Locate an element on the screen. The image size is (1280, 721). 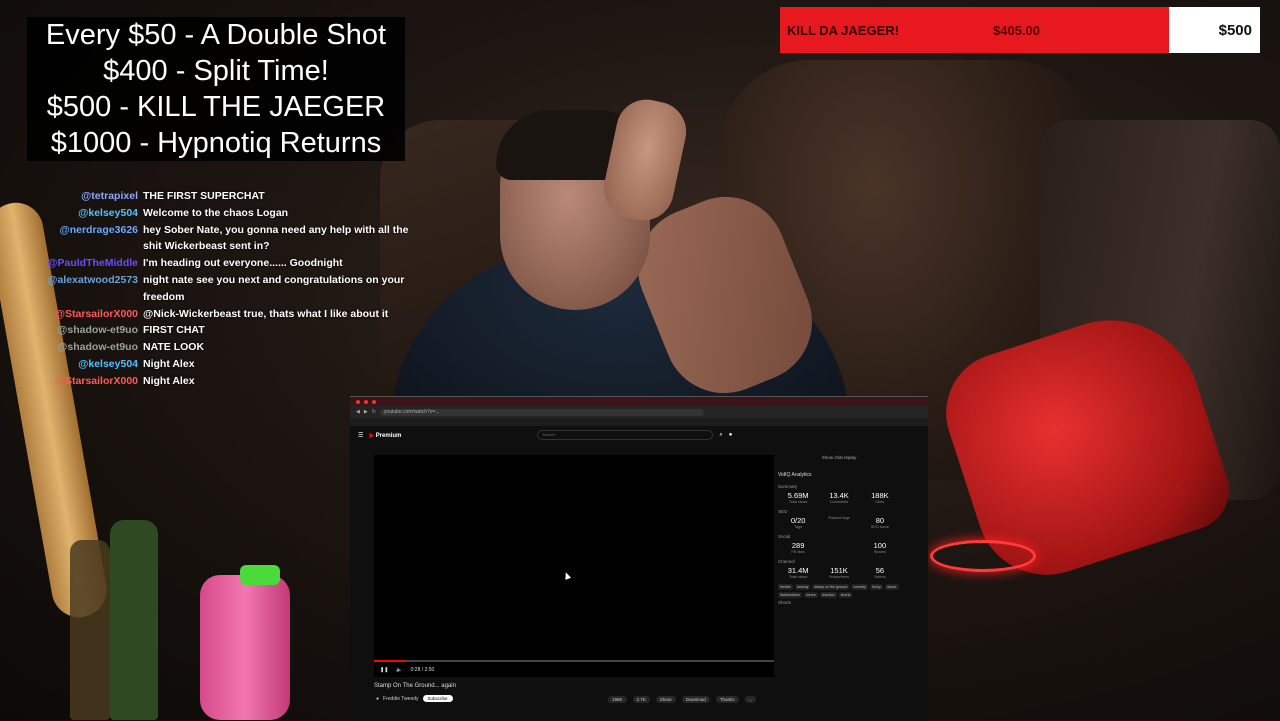
reload-icon: ↻ is located at coordinates (374, 412).